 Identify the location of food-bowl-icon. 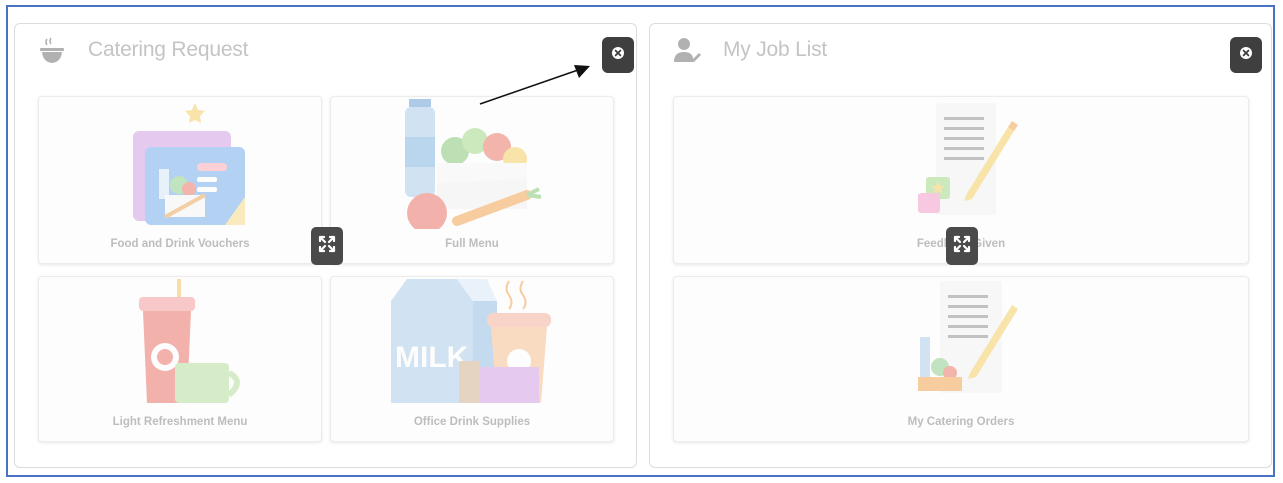
(52, 51).